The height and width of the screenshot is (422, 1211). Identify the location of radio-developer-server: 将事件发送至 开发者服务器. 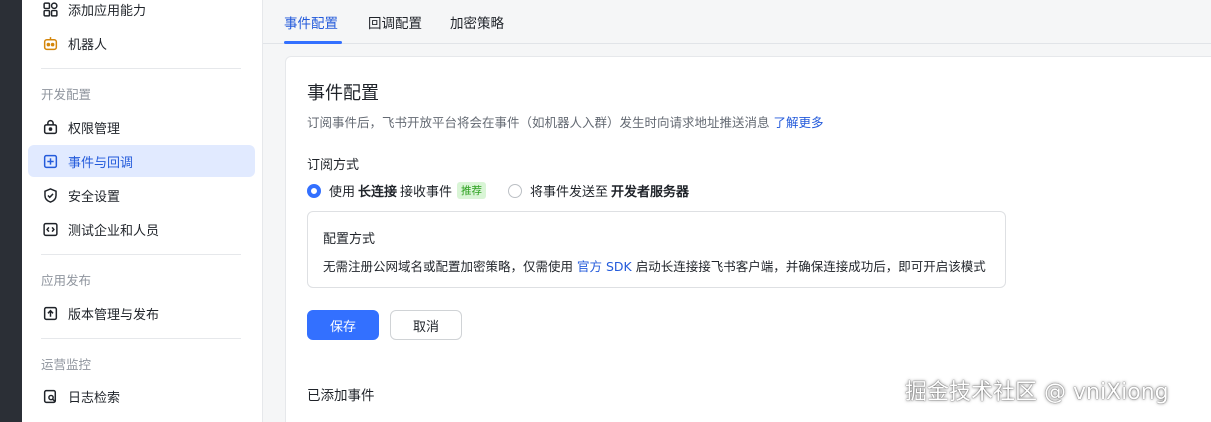
(600, 190).